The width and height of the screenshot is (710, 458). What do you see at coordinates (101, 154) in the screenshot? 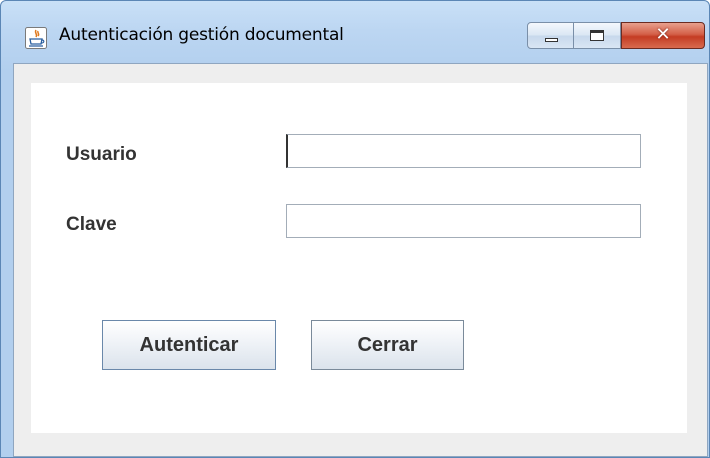
I see `user-label: Usuario` at bounding box center [101, 154].